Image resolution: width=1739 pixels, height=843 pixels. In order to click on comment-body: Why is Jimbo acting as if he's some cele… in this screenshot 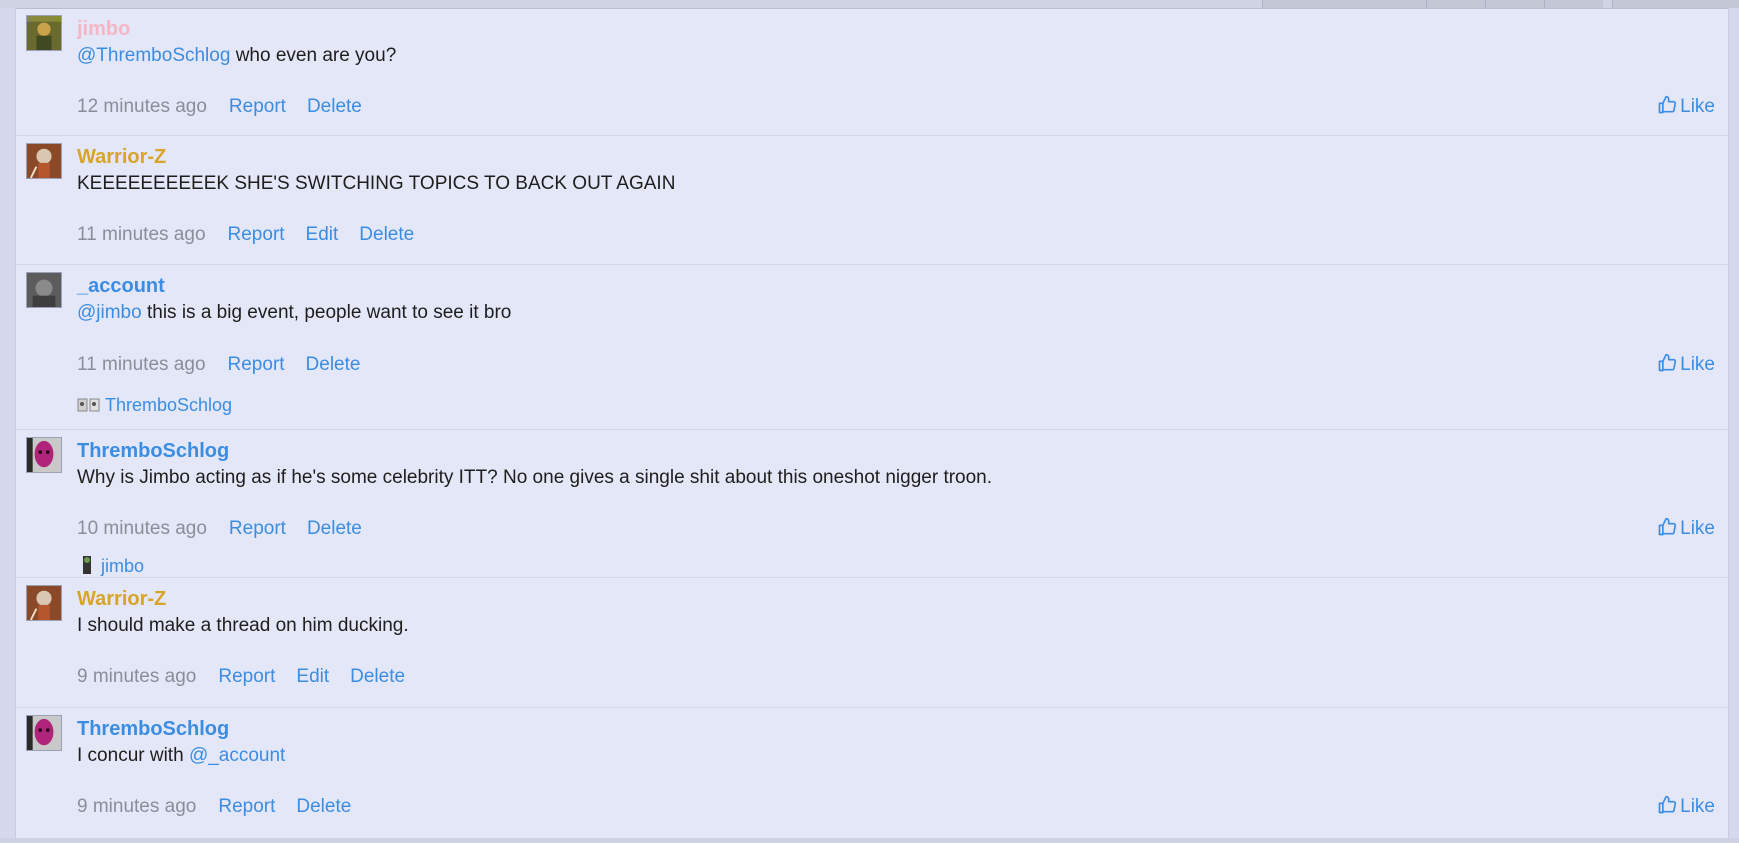, I will do `click(534, 478)`.